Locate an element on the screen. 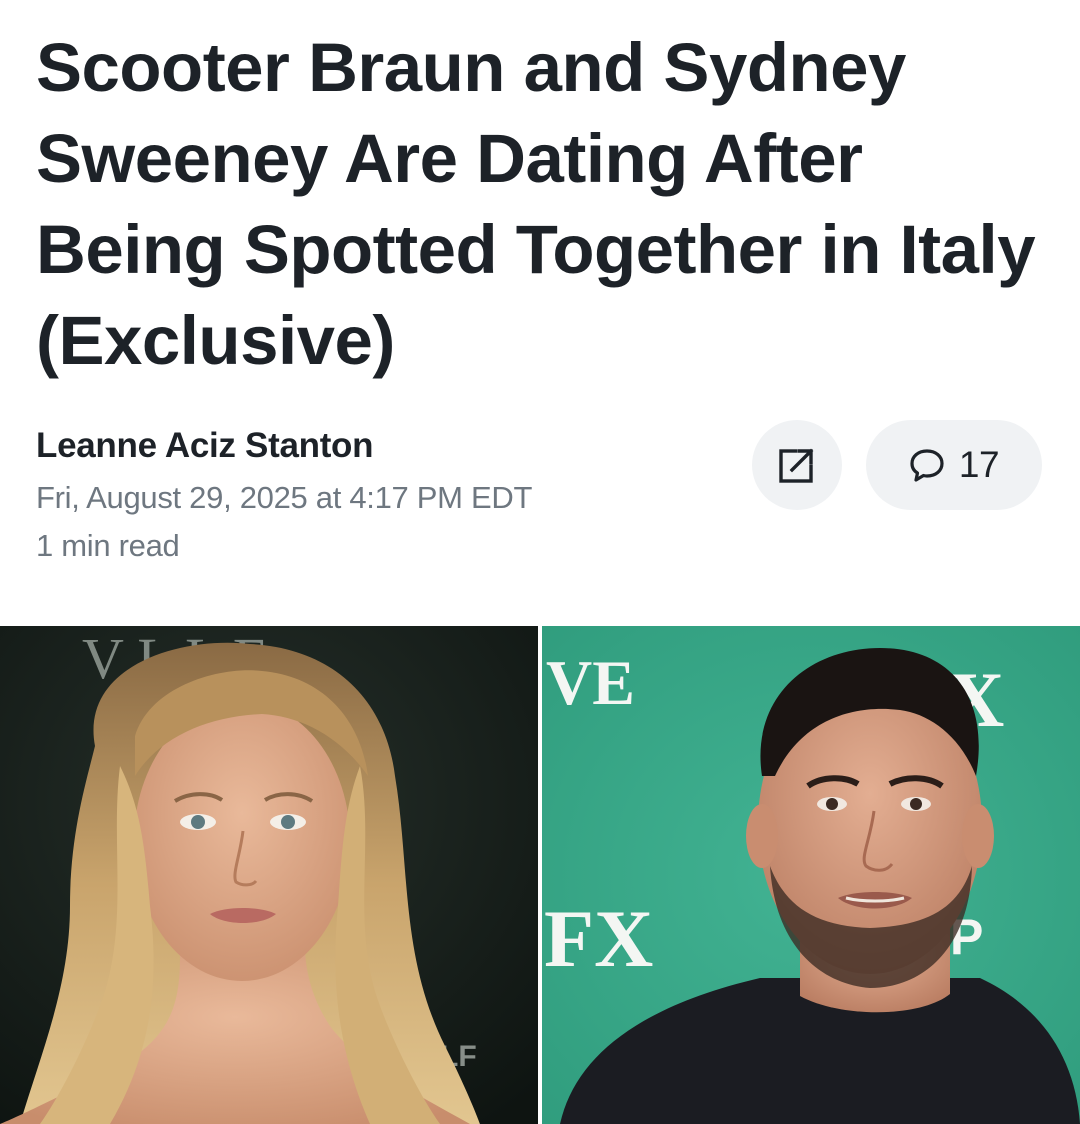 The height and width of the screenshot is (1124, 1080). right-backdrop-logo-mid: FX is located at coordinates (598, 938).